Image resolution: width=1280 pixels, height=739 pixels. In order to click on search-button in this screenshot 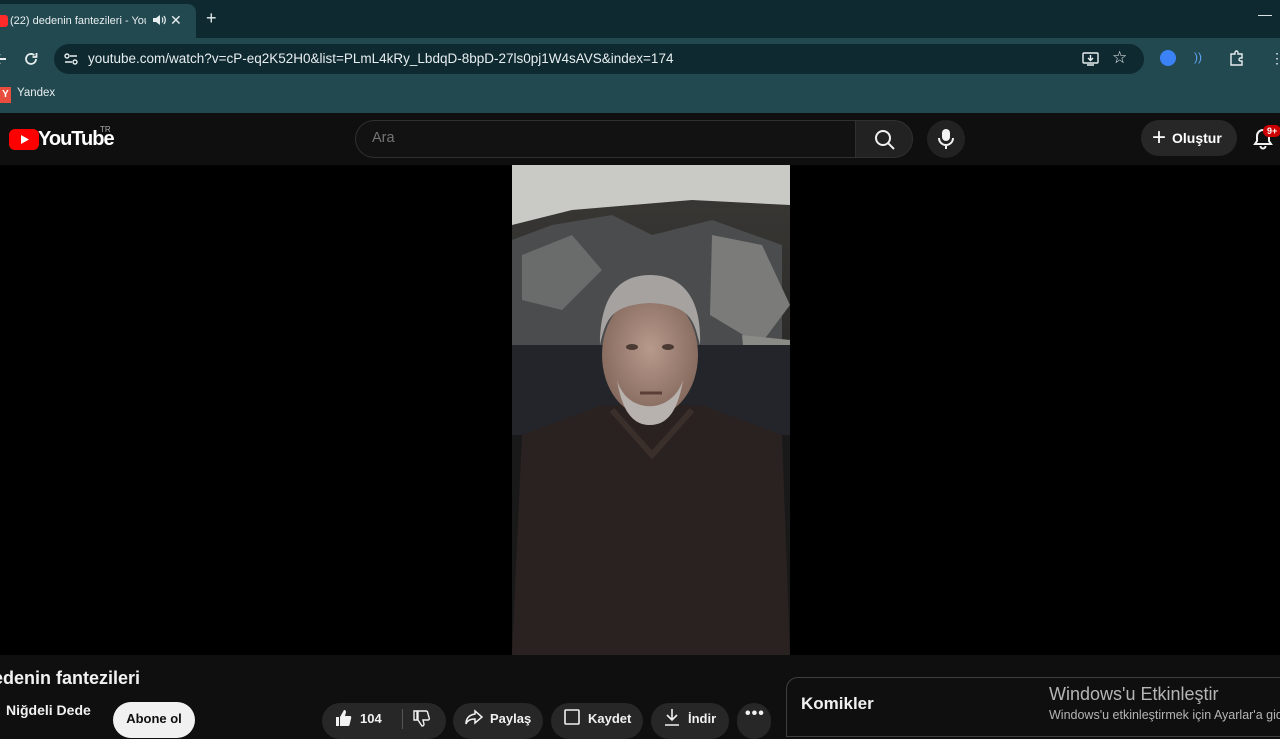, I will do `click(884, 139)`.